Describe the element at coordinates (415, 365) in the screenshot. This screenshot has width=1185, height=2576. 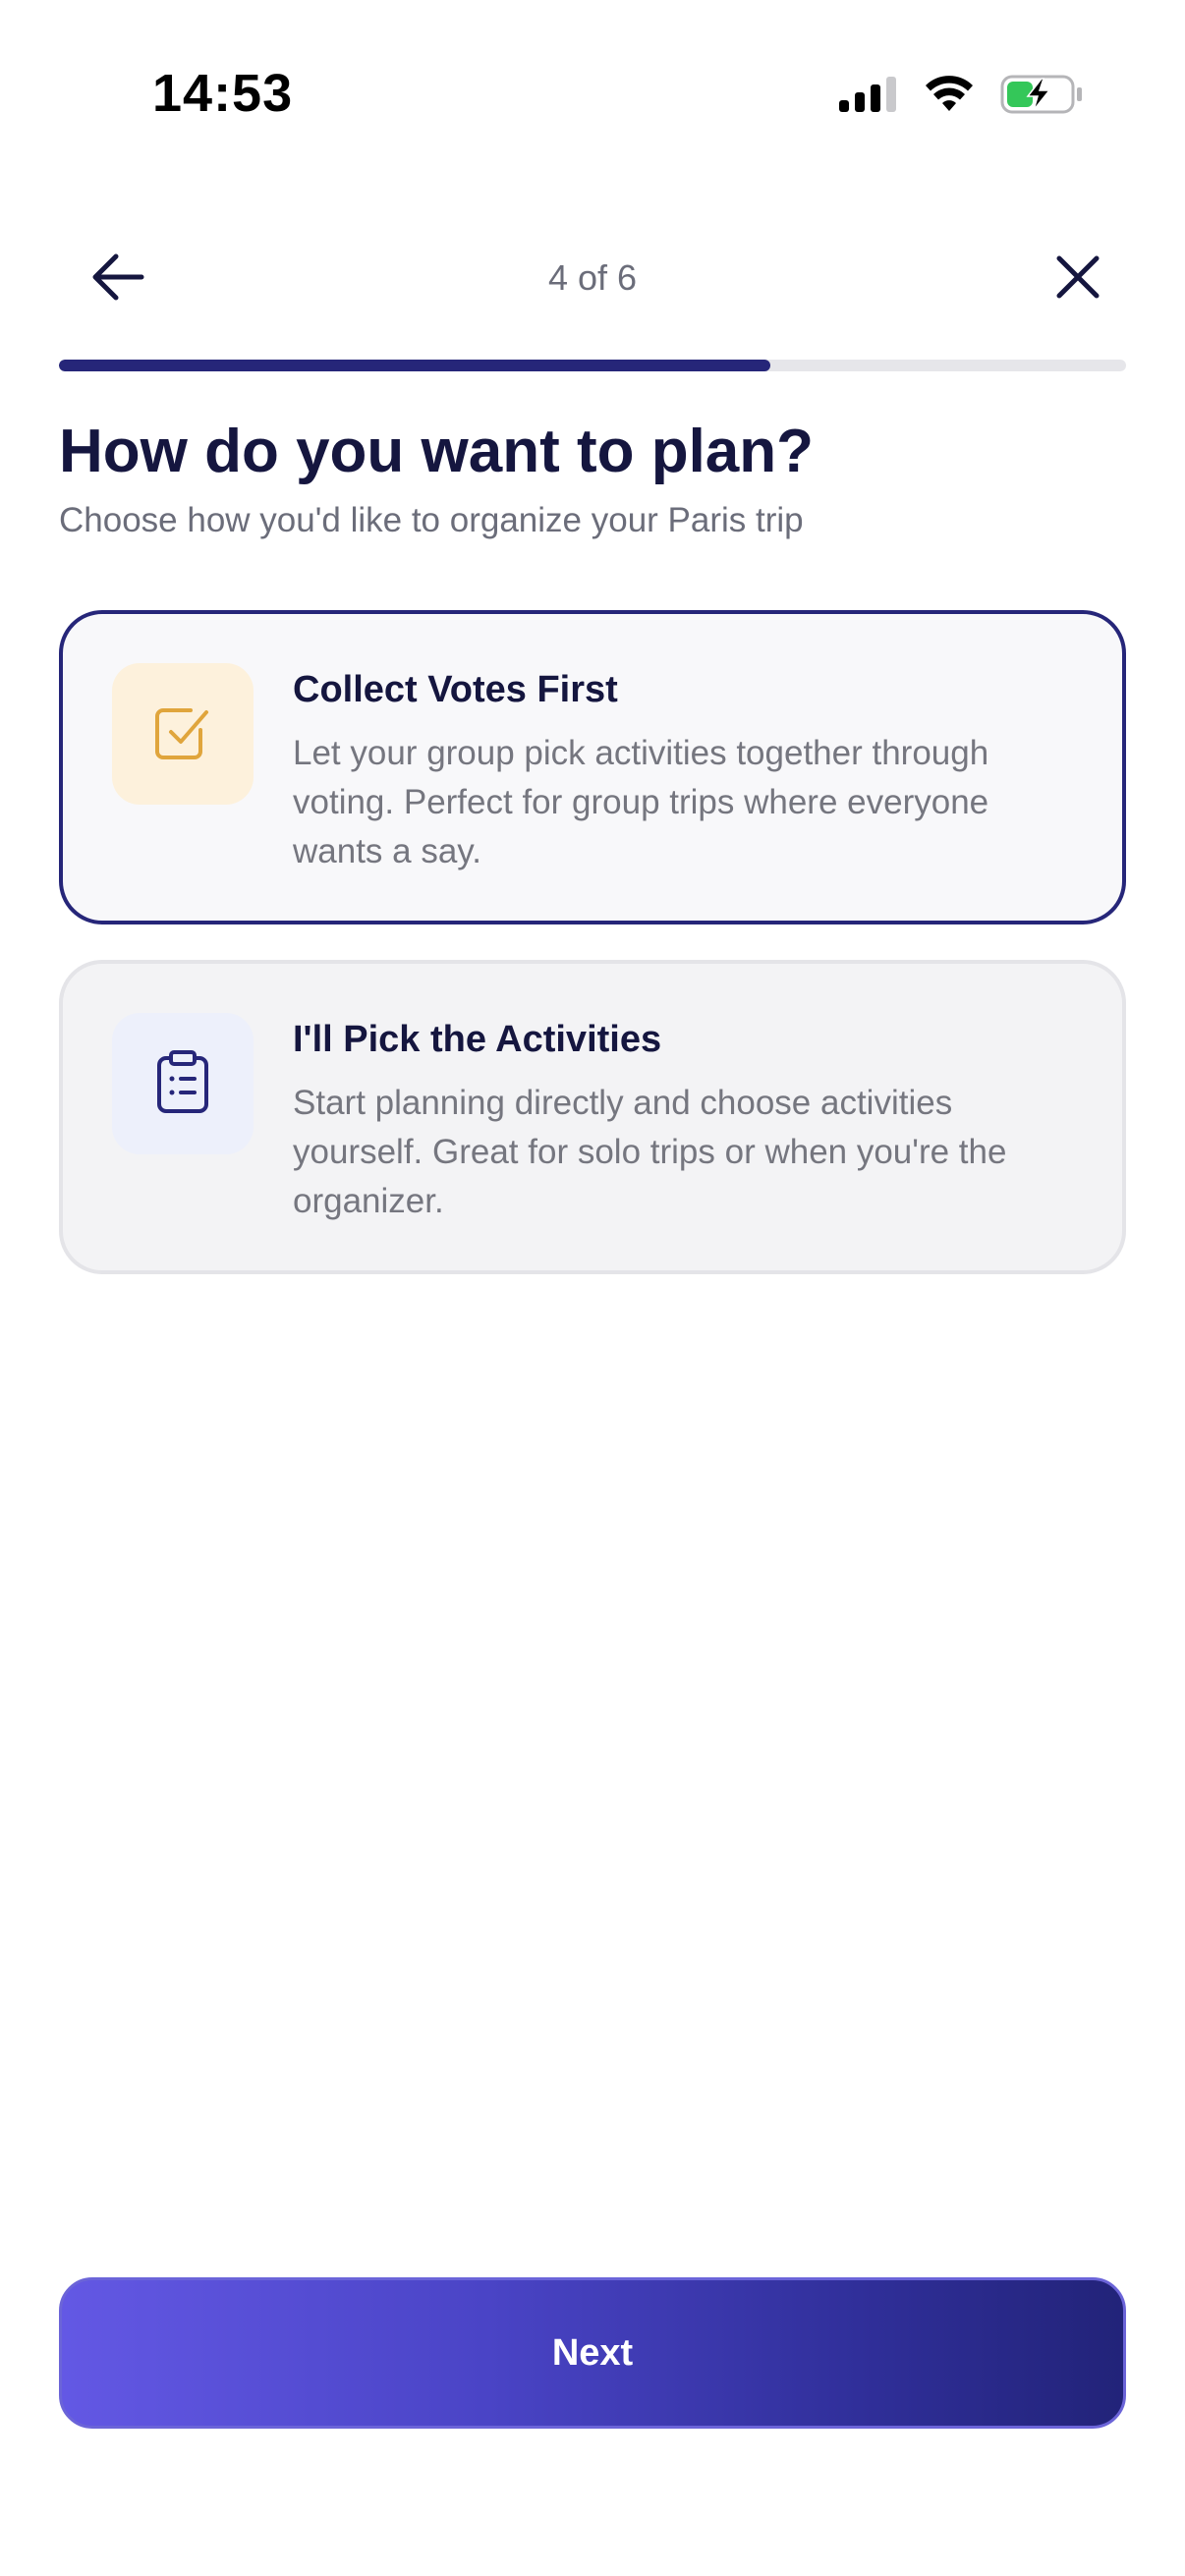
I see `progress-fill` at that location.